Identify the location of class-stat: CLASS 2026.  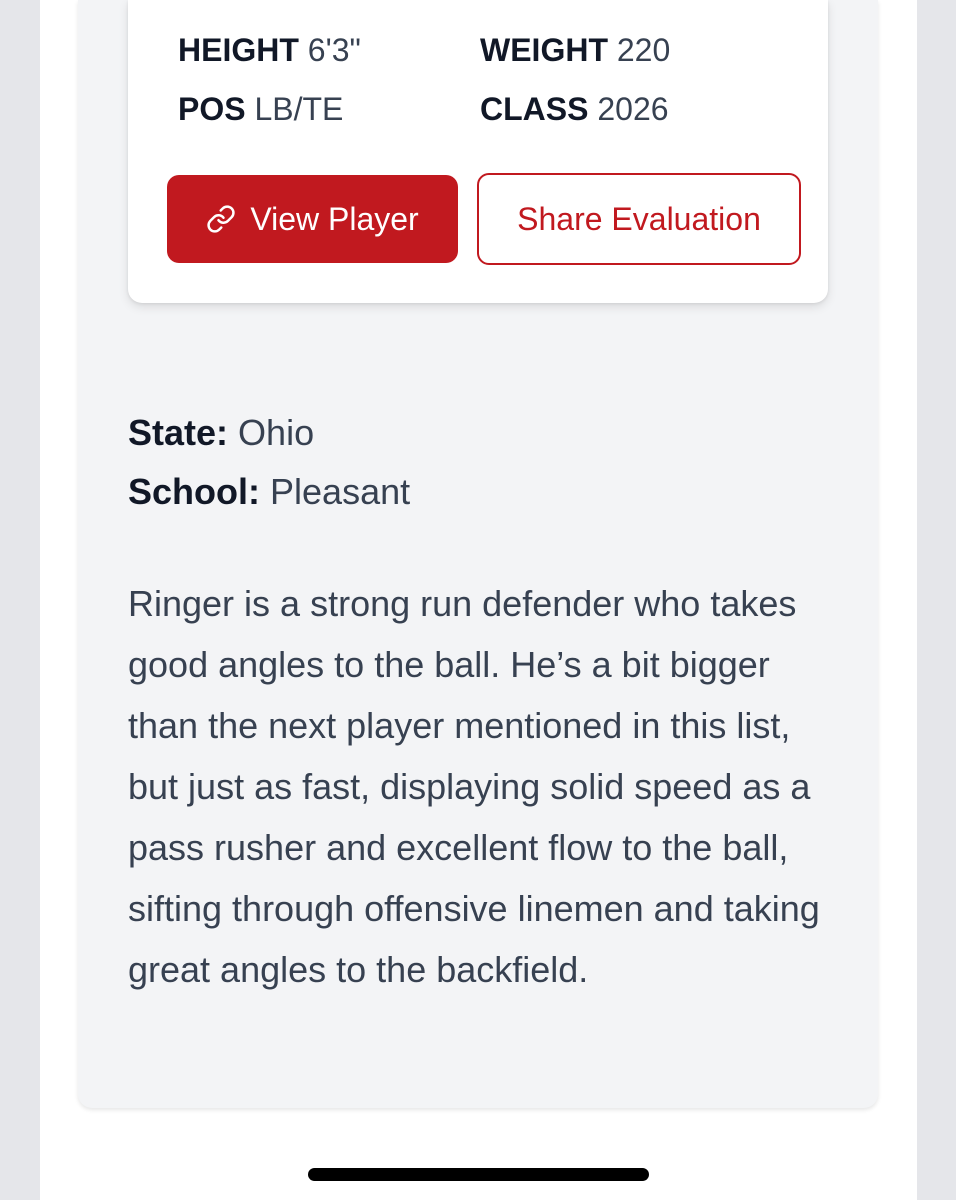
(574, 109).